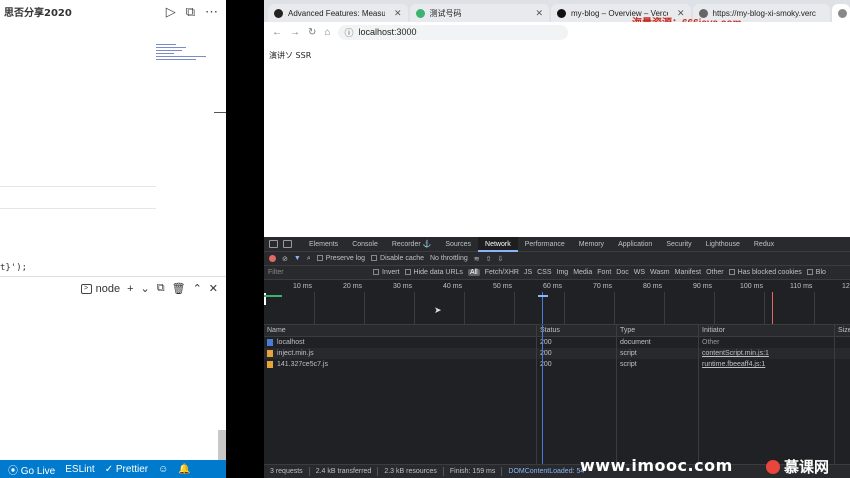 This screenshot has height=478, width=850. What do you see at coordinates (477, 259) in the screenshot?
I see `wifi-icon: ≋` at bounding box center [477, 259].